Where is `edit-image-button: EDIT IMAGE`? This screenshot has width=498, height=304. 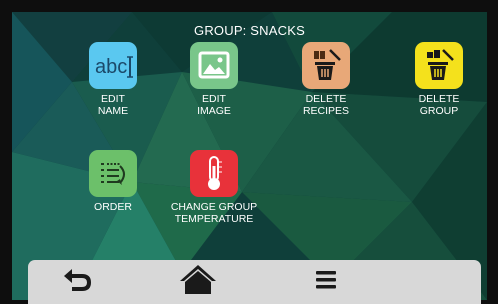 edit-image-button: EDIT IMAGE is located at coordinates (214, 79).